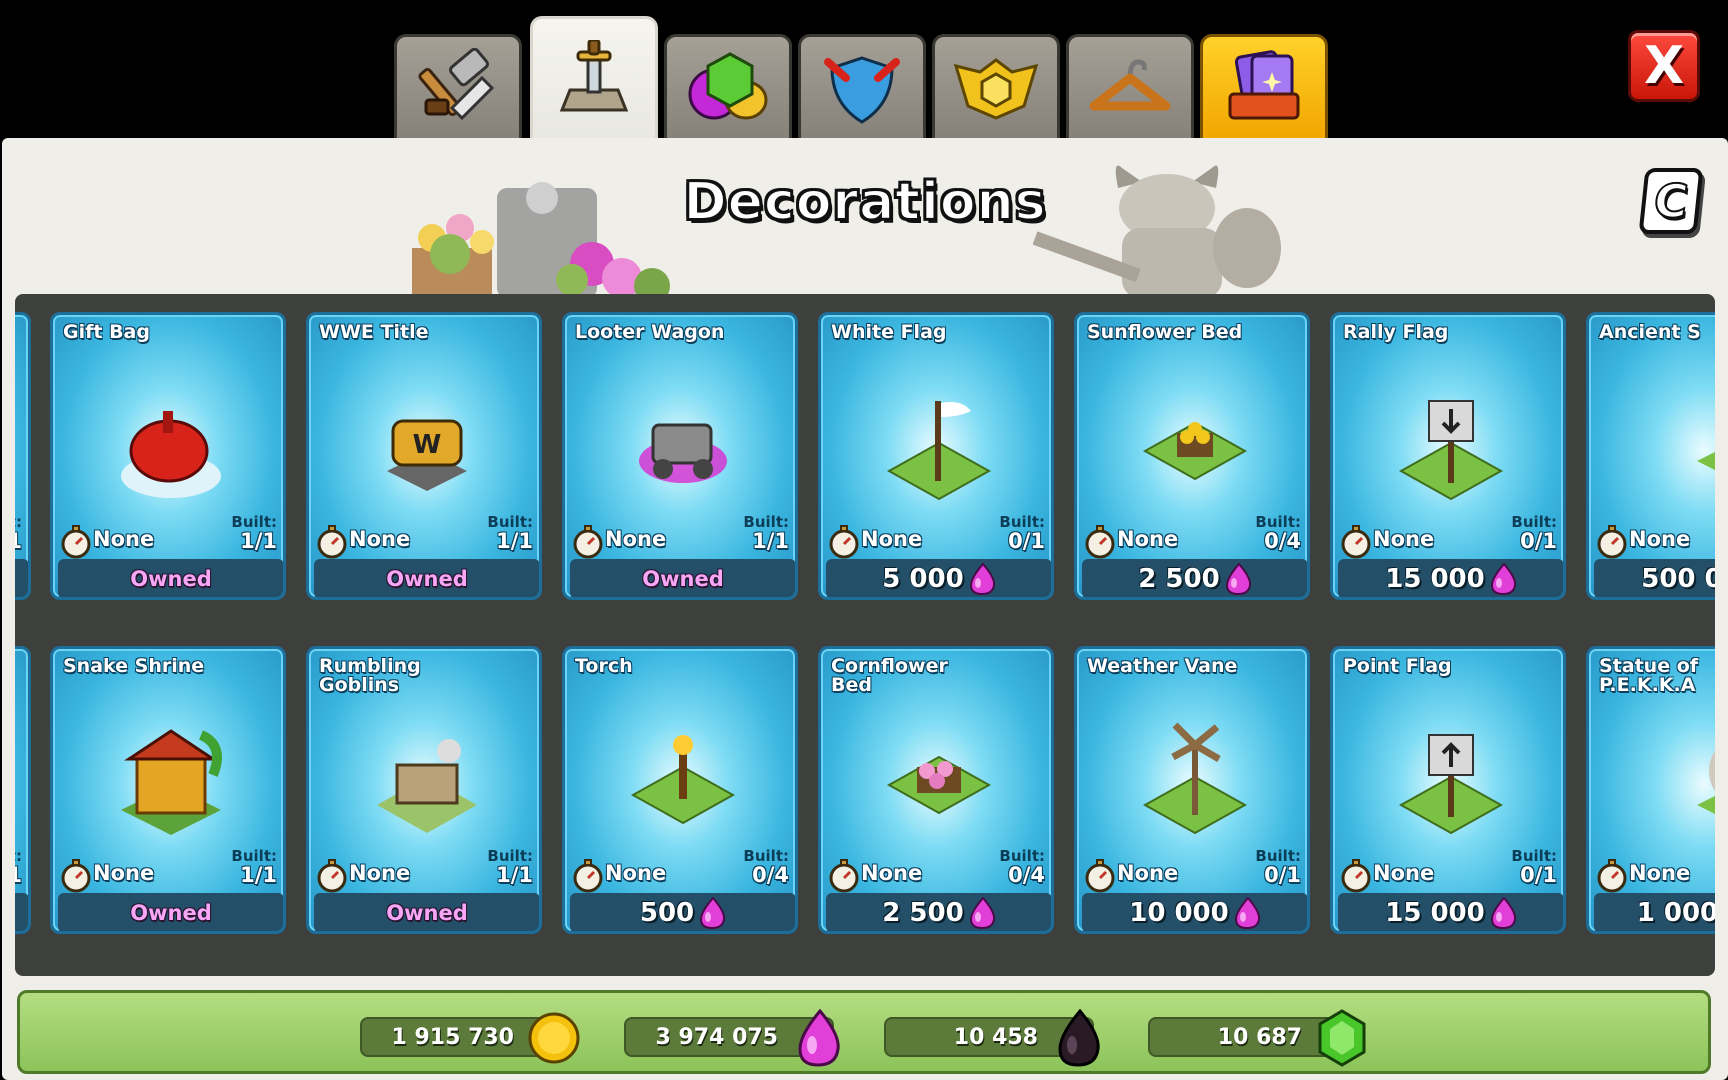 This screenshot has width=1728, height=1080. I want to click on c-badge-label: C, so click(1670, 201).